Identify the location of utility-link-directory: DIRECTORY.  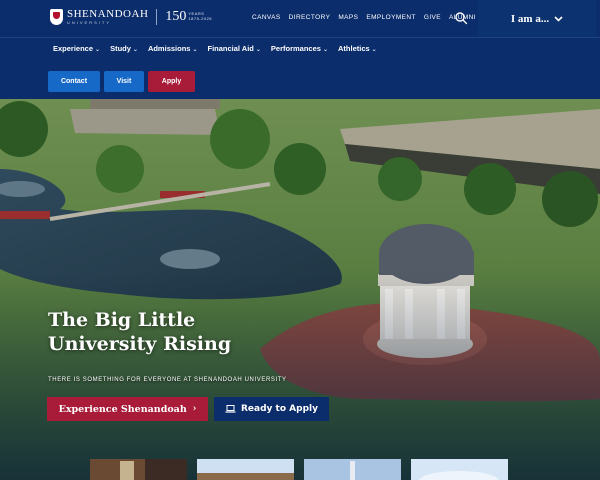
(310, 17).